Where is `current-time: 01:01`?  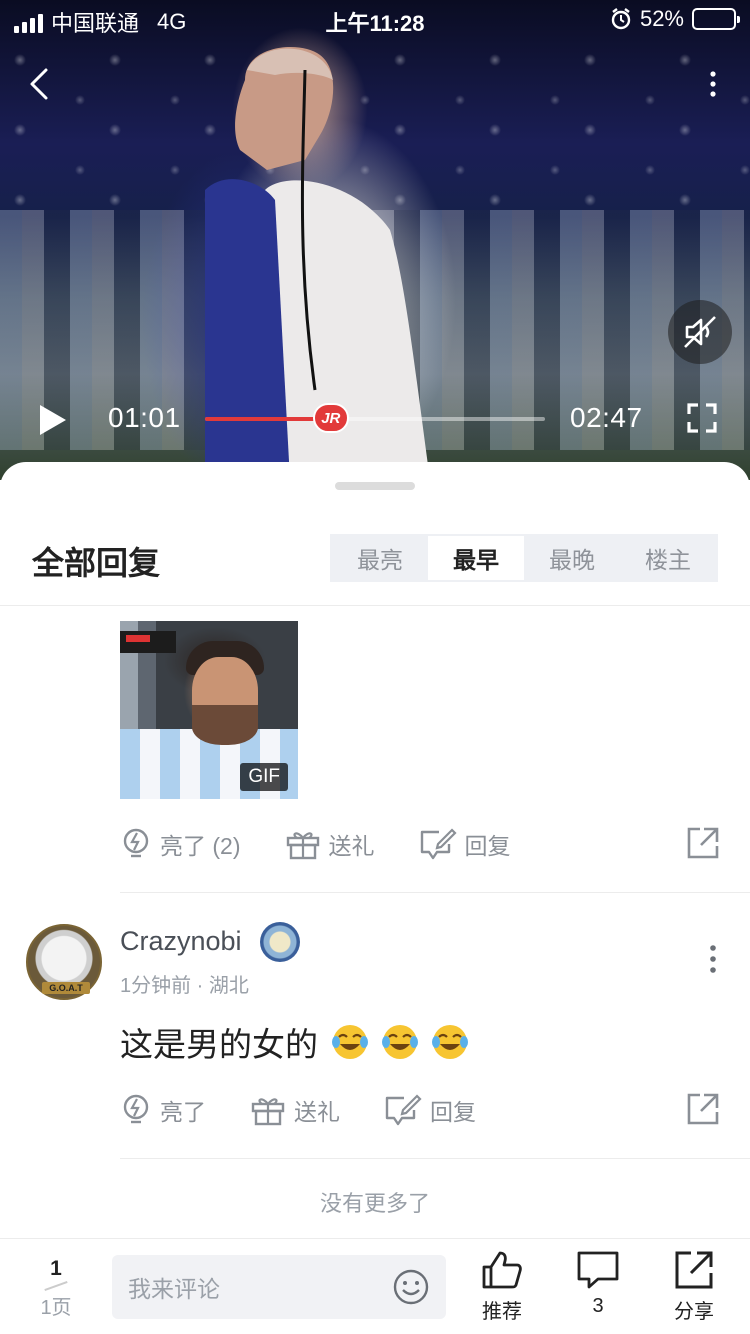 current-time: 01:01 is located at coordinates (144, 417).